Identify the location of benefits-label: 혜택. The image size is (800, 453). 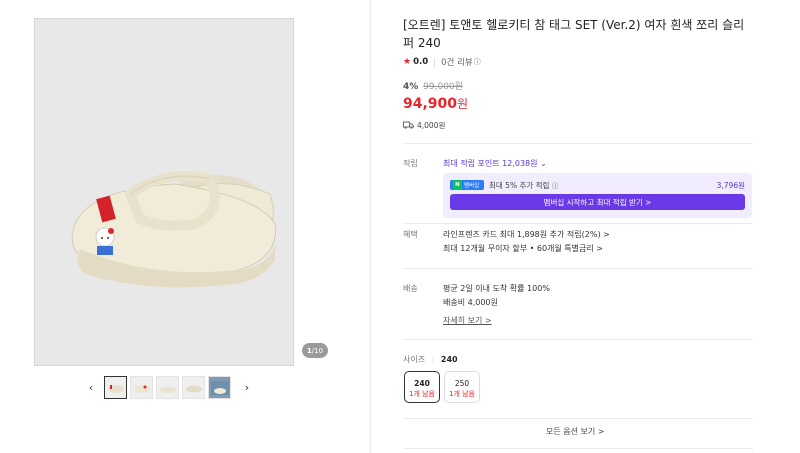
(410, 234).